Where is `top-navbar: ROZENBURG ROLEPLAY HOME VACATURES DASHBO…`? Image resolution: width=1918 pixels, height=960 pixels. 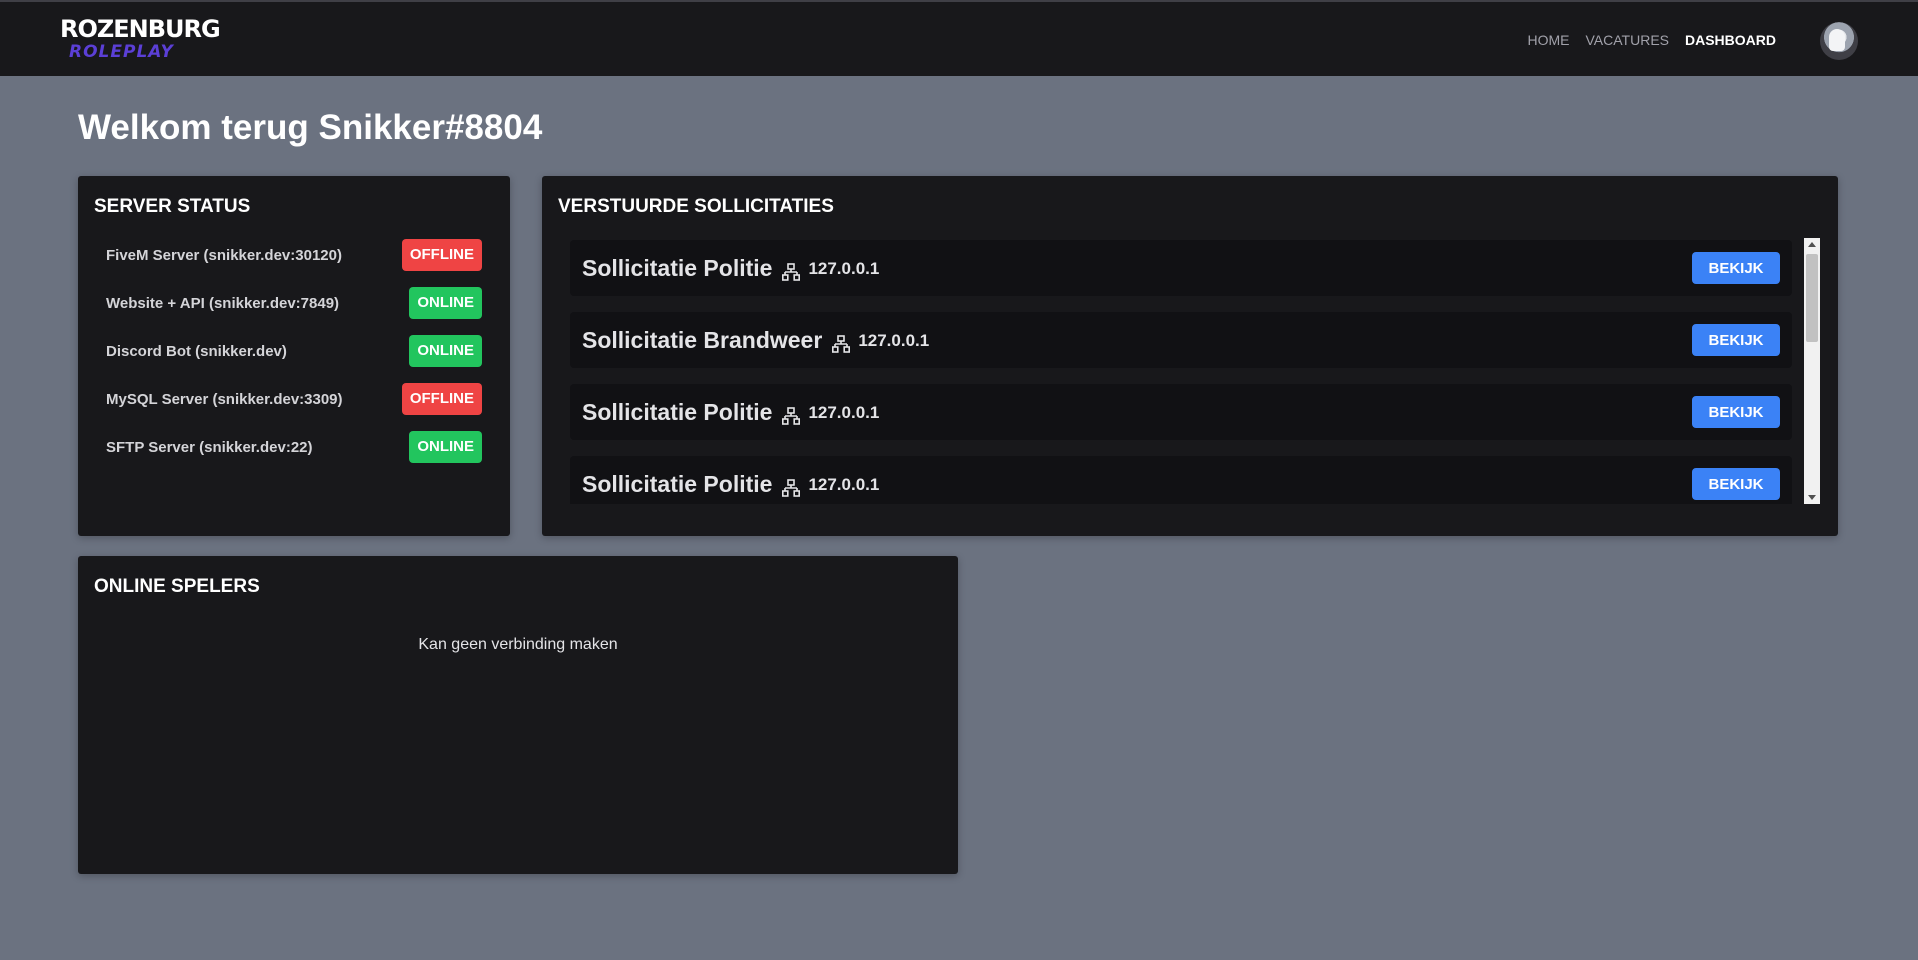
top-navbar: ROZENBURG ROLEPLAY HOME VACATURES DASHBO… is located at coordinates (959, 38).